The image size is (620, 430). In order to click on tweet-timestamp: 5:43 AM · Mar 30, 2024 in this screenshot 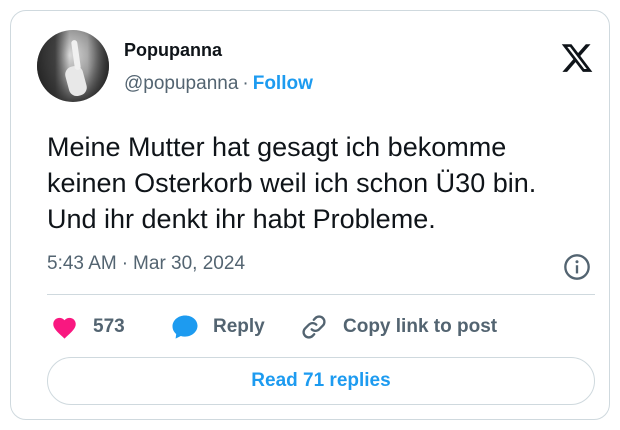, I will do `click(146, 264)`.